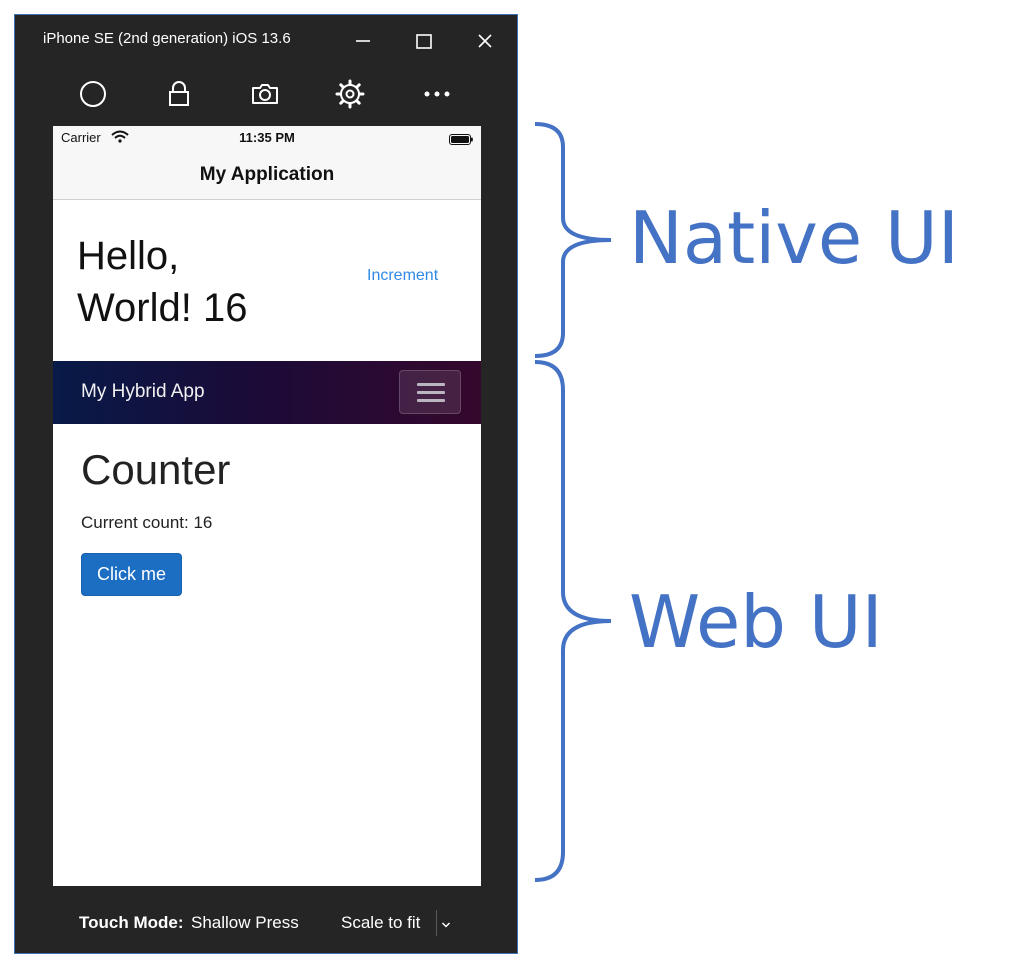 Image resolution: width=1024 pixels, height=971 pixels. Describe the element at coordinates (350, 94) in the screenshot. I see `gear-icon` at that location.